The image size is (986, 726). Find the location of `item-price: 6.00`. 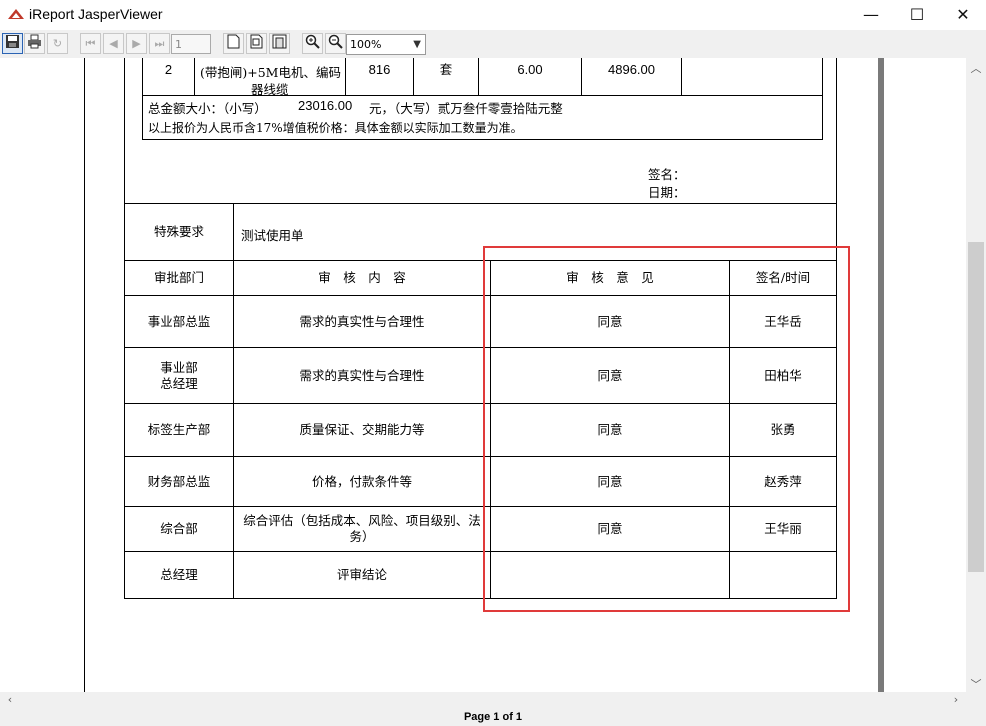

item-price: 6.00 is located at coordinates (530, 69).